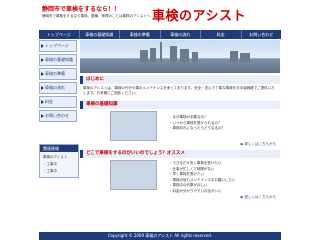 This screenshot has width=320, height=240. I want to click on related-box: 関連情報 車検のアシスト ・工事中 ・工事中, so click(59, 161).